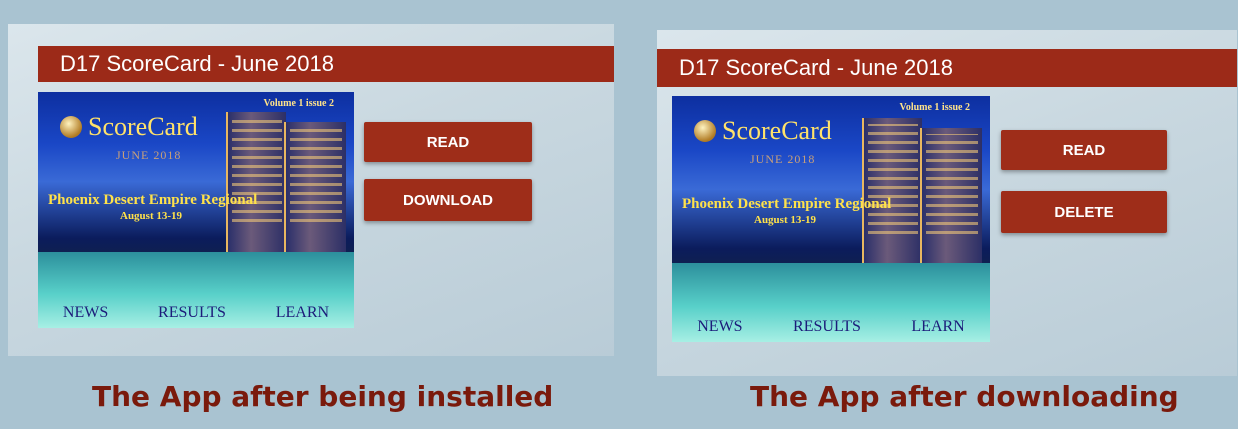 The width and height of the screenshot is (1238, 429). What do you see at coordinates (964, 396) in the screenshot?
I see `caption-downloaded: The App after downloading` at bounding box center [964, 396].